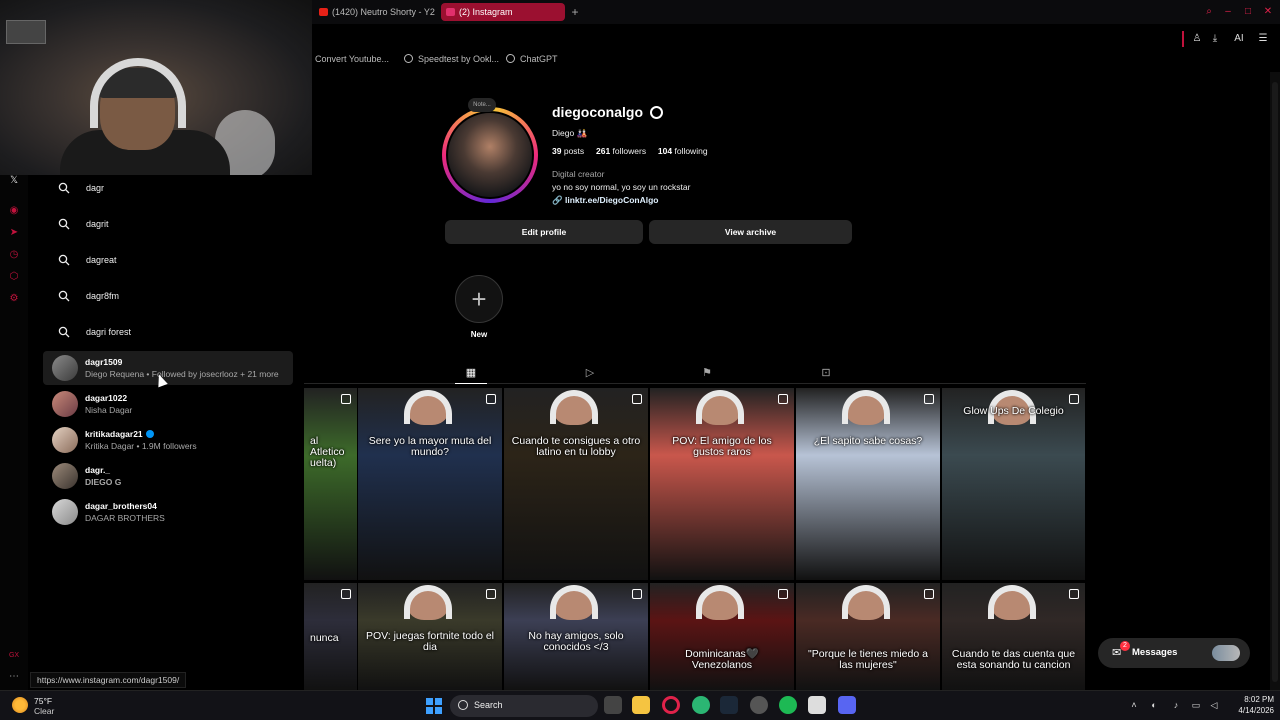  What do you see at coordinates (479, 299) in the screenshot?
I see `new-highlight-button: +` at bounding box center [479, 299].